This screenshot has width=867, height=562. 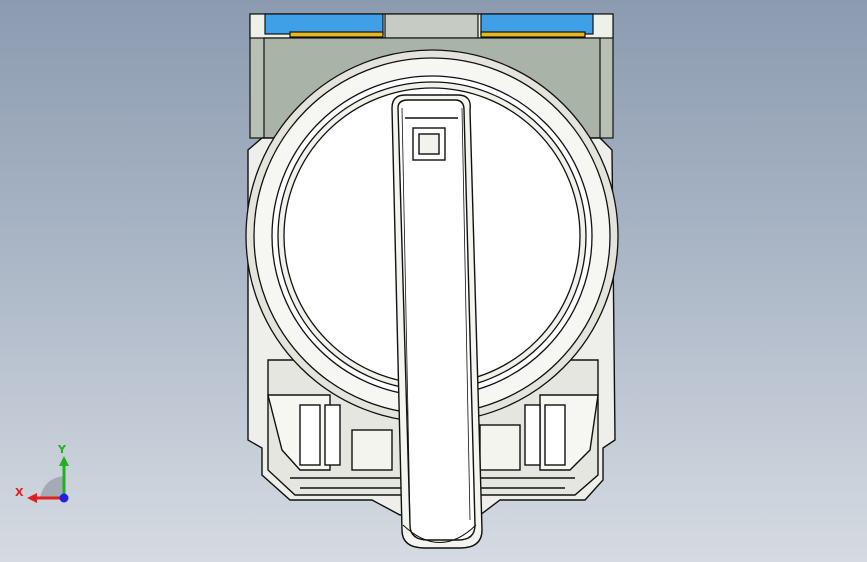 I want to click on y-axis-label: Y, so click(x=62, y=449).